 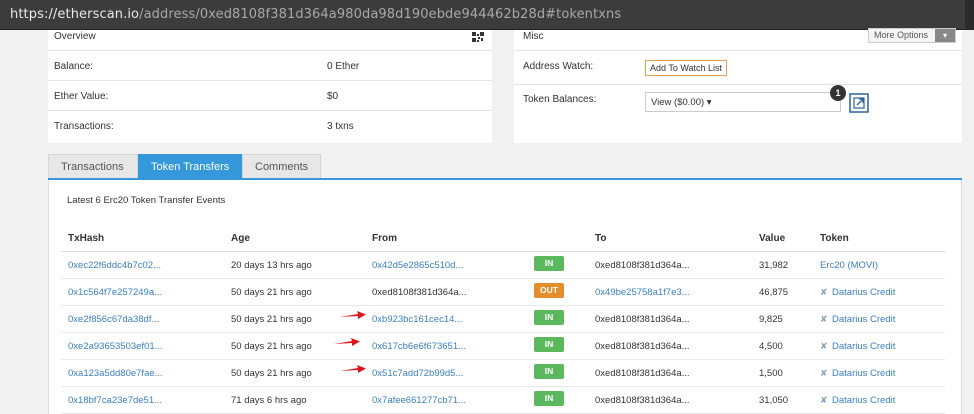 What do you see at coordinates (503, 241) in the screenshot?
I see `table-header: TxHash Age From To Value Token` at bounding box center [503, 241].